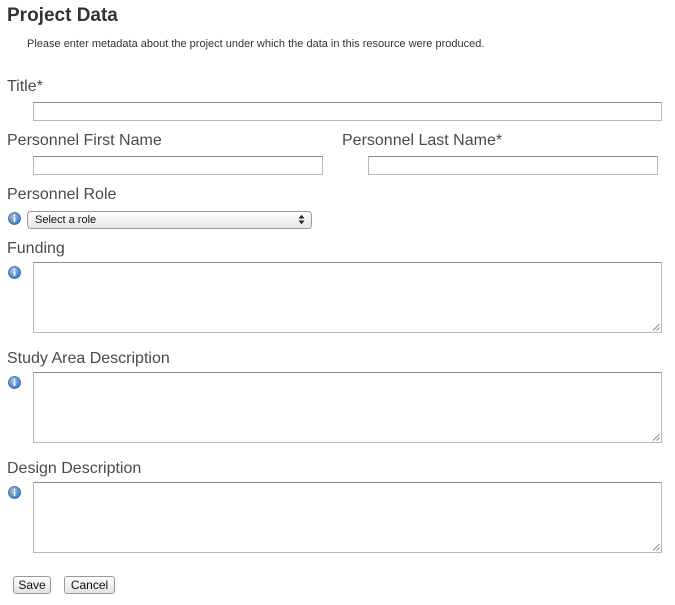  I want to click on study-area-label: Study Area Description, so click(88, 358).